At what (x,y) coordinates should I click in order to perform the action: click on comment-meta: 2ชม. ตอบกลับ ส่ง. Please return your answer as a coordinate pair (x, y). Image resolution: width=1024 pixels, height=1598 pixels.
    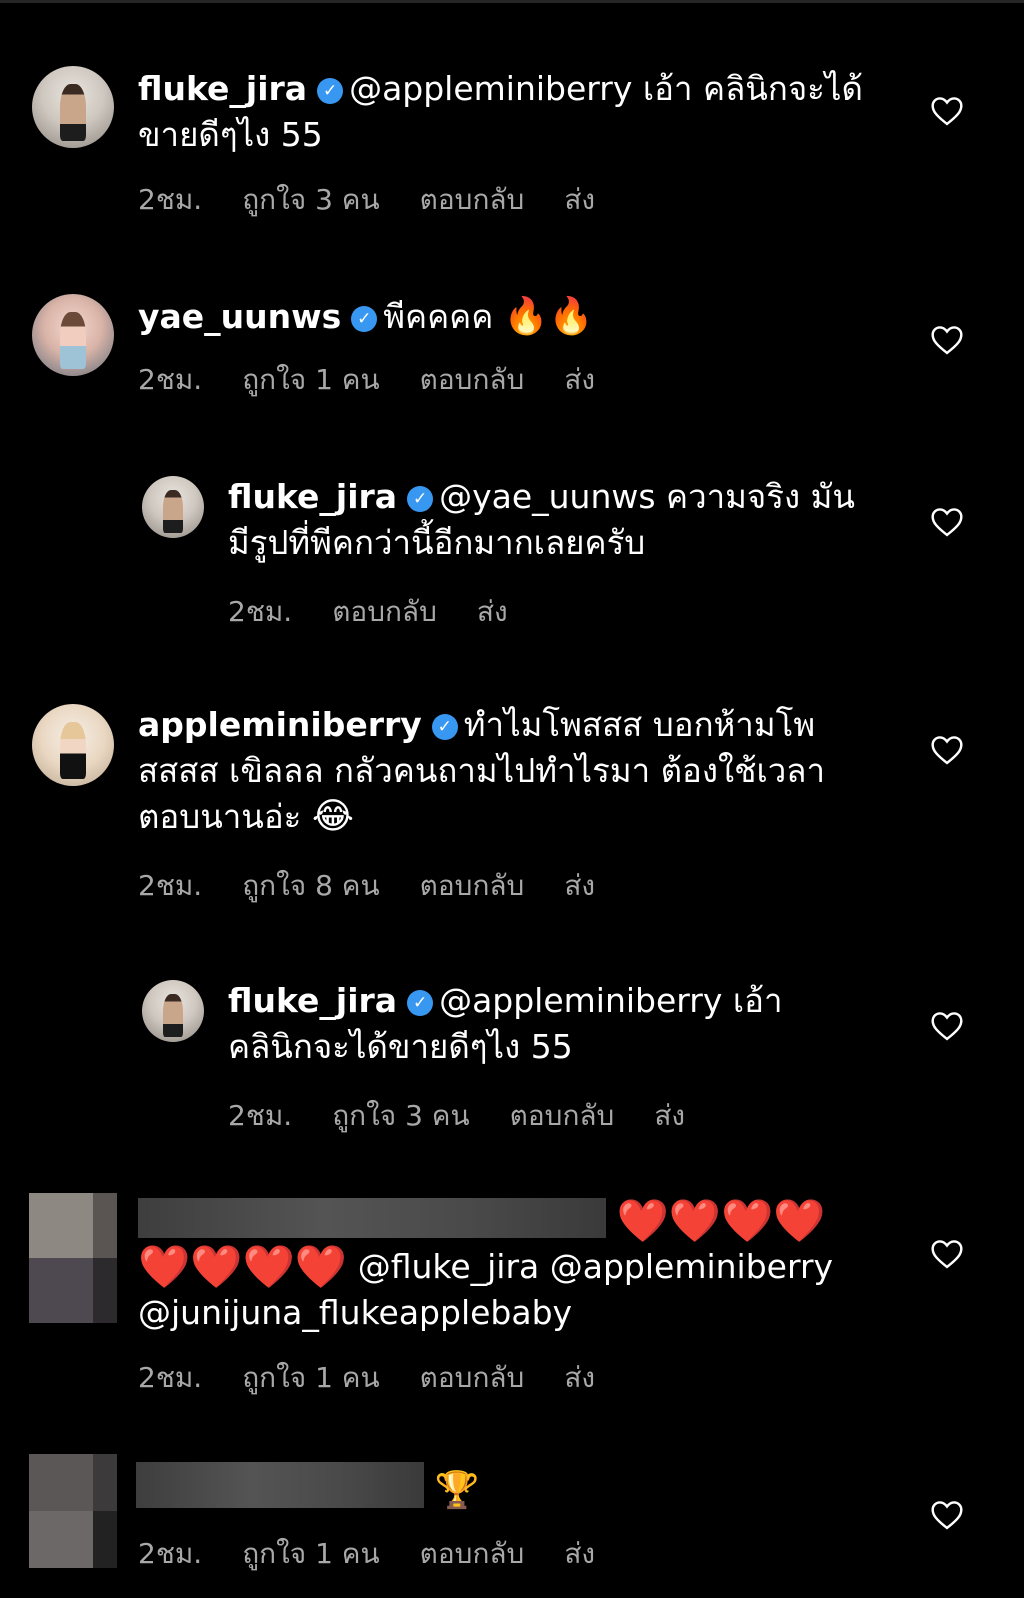
    Looking at the image, I should click on (388, 612).